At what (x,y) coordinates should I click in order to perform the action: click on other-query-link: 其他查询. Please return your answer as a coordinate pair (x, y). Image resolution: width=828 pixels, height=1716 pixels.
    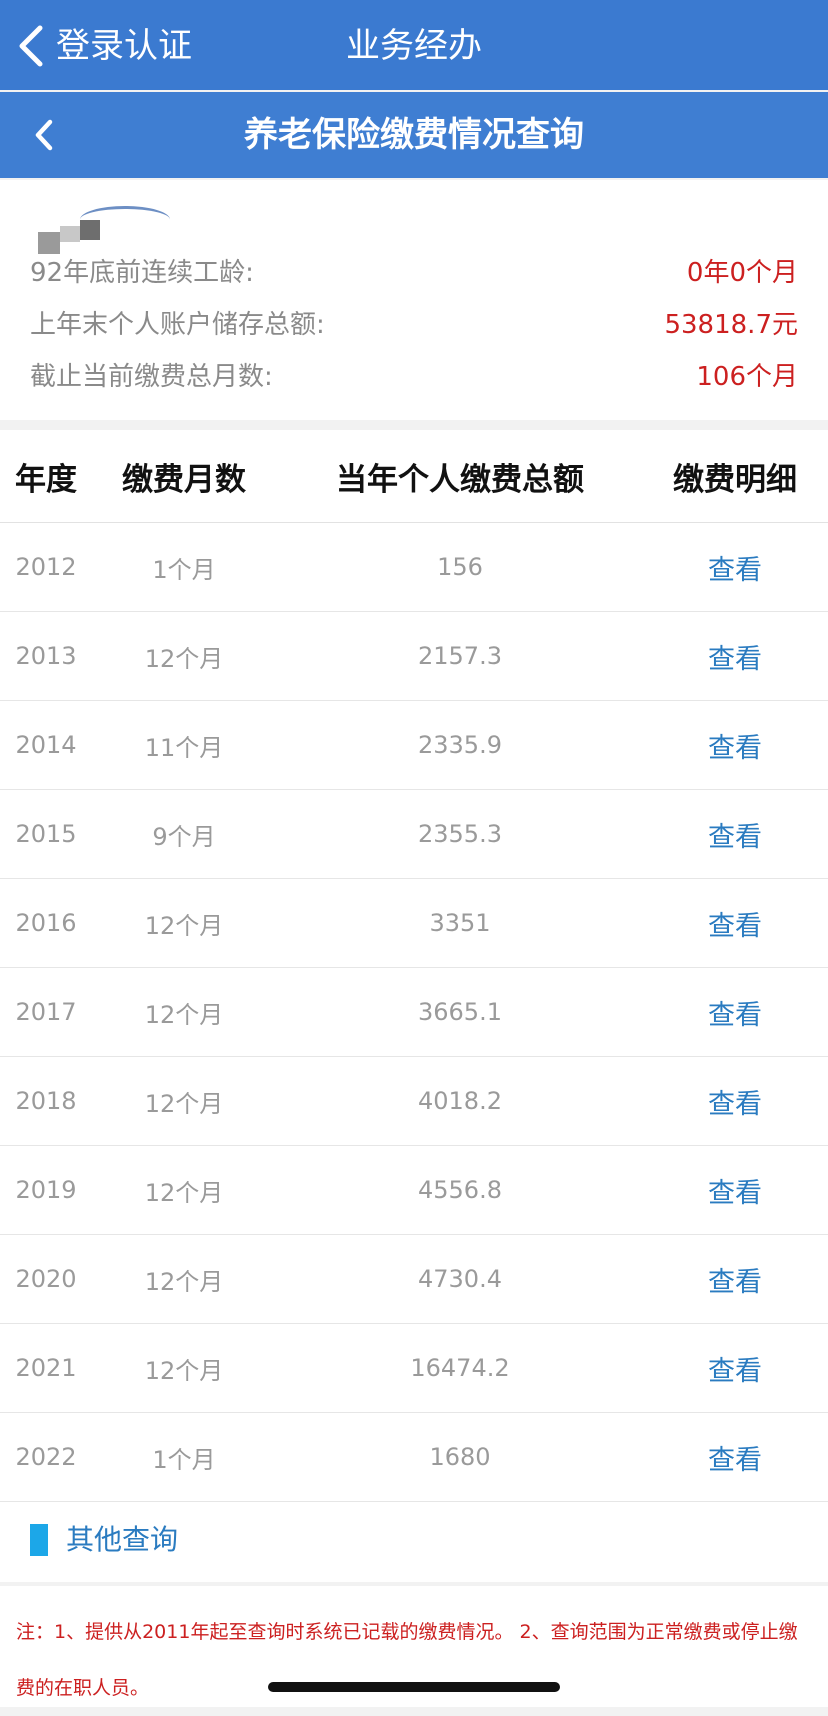
    Looking at the image, I should click on (122, 1540).